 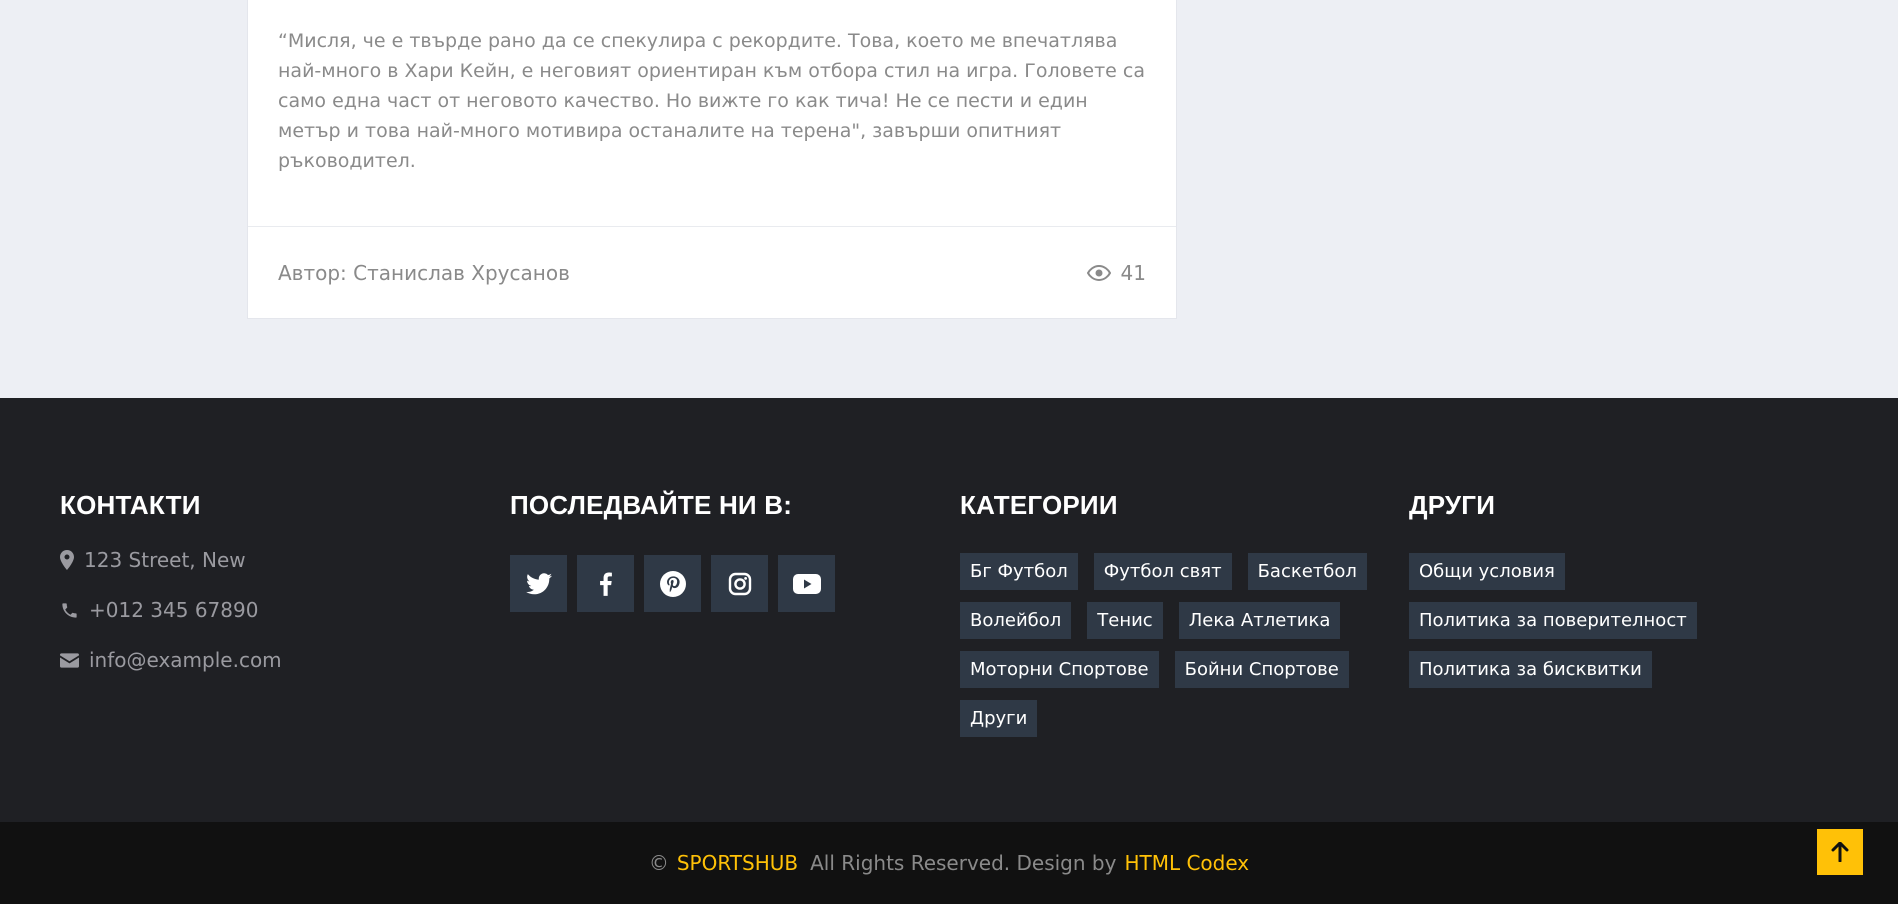 What do you see at coordinates (1125, 620) in the screenshot?
I see `category-tag: Тенис` at bounding box center [1125, 620].